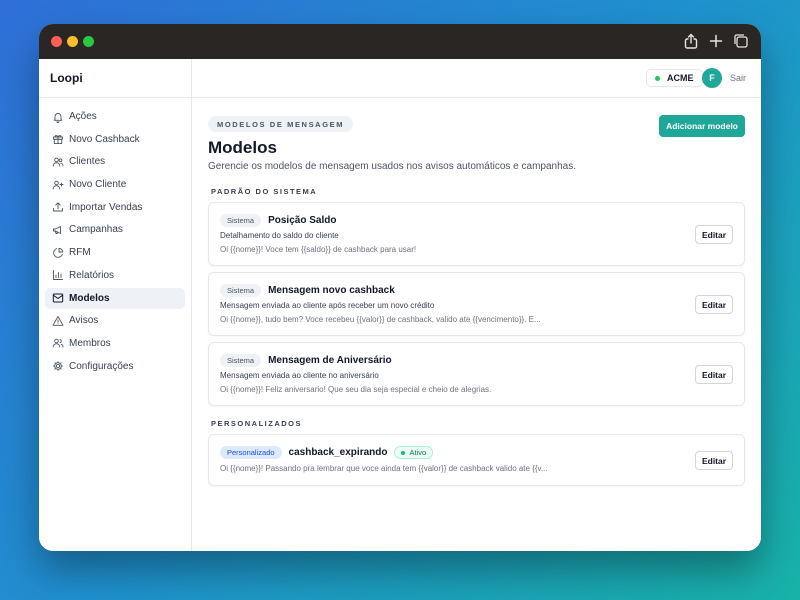 The width and height of the screenshot is (800, 600). I want to click on new-tab-icon, so click(716, 41).